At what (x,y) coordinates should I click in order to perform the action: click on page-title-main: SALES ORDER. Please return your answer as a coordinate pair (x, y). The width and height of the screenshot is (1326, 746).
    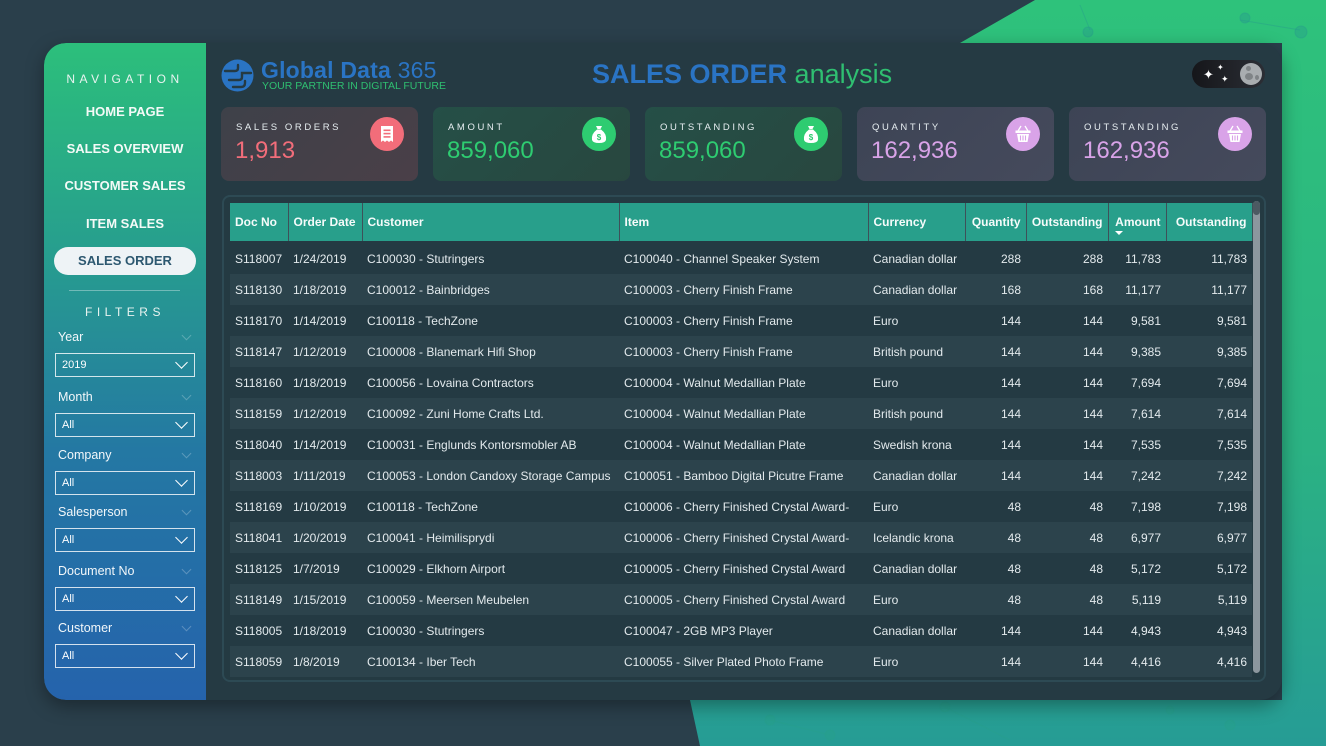
    Looking at the image, I should click on (690, 74).